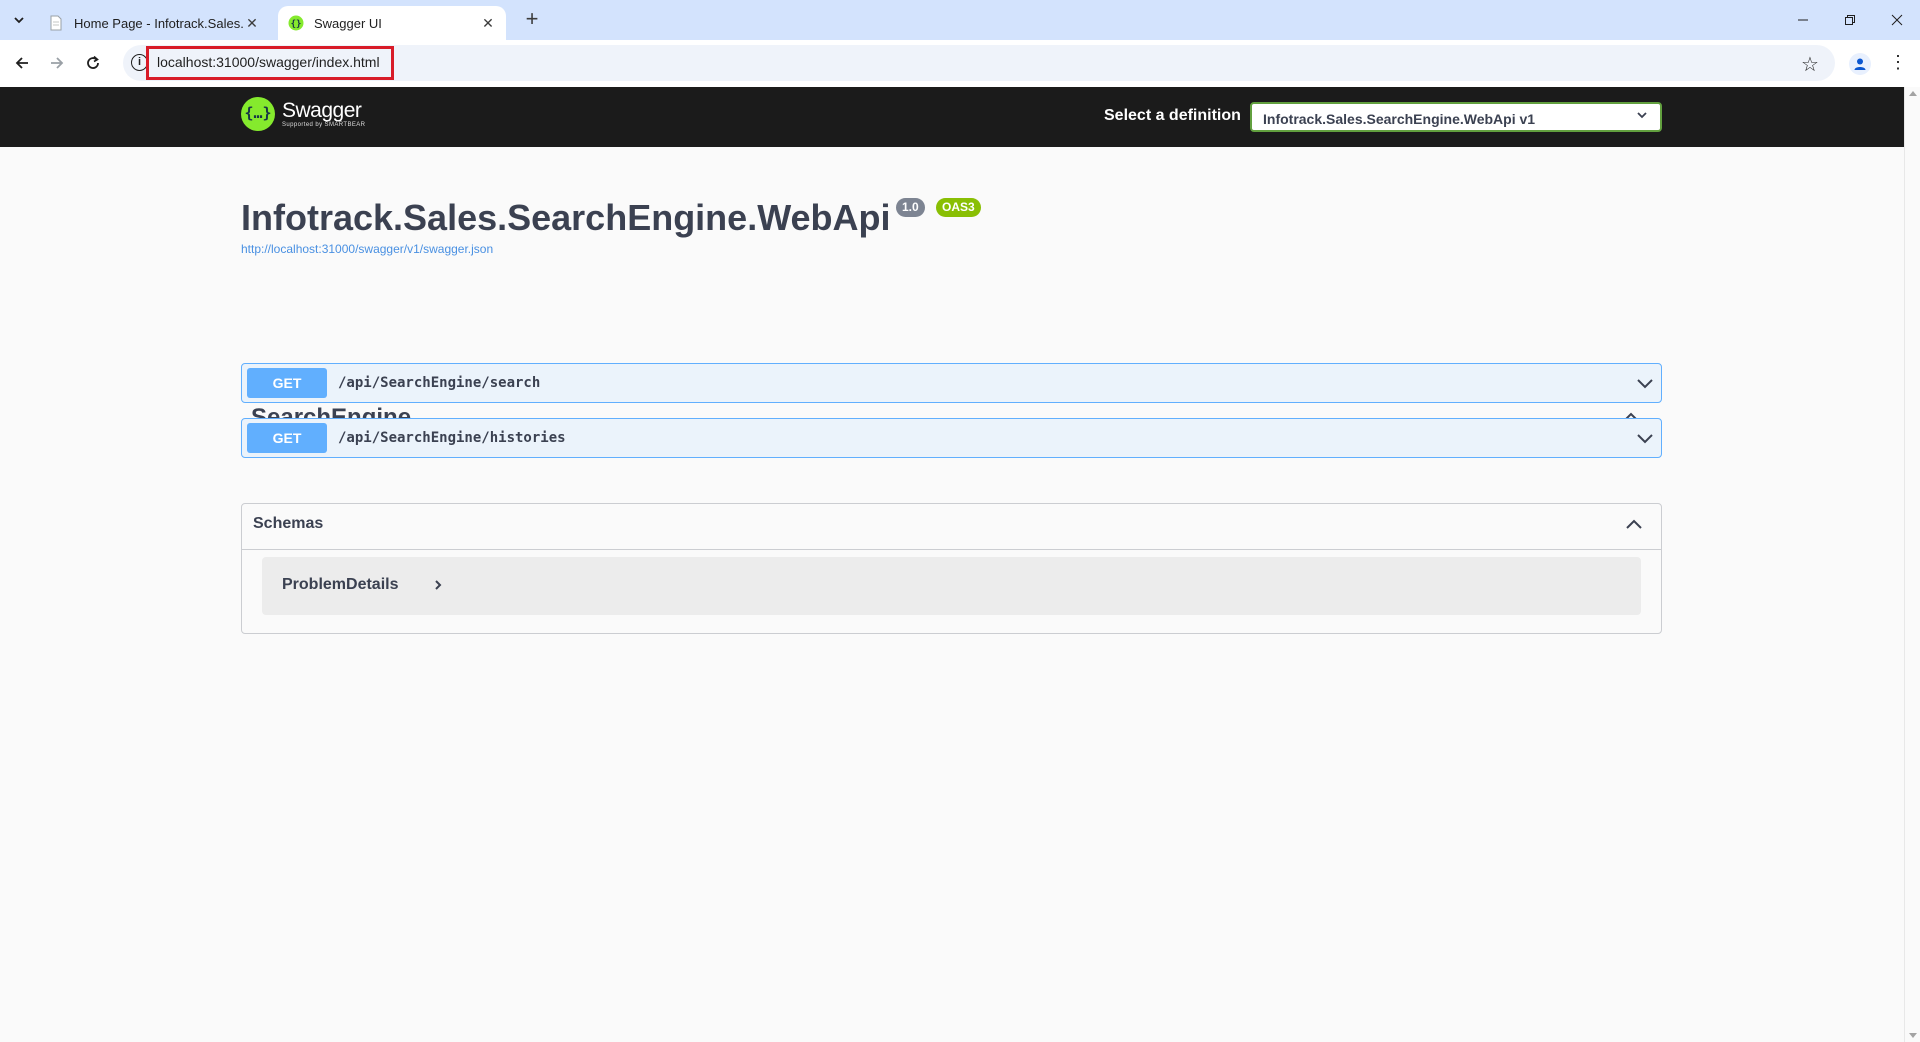 This screenshot has height=1042, width=1920. What do you see at coordinates (951, 586) in the screenshot?
I see `model-problemdetails: ProblemDetails` at bounding box center [951, 586].